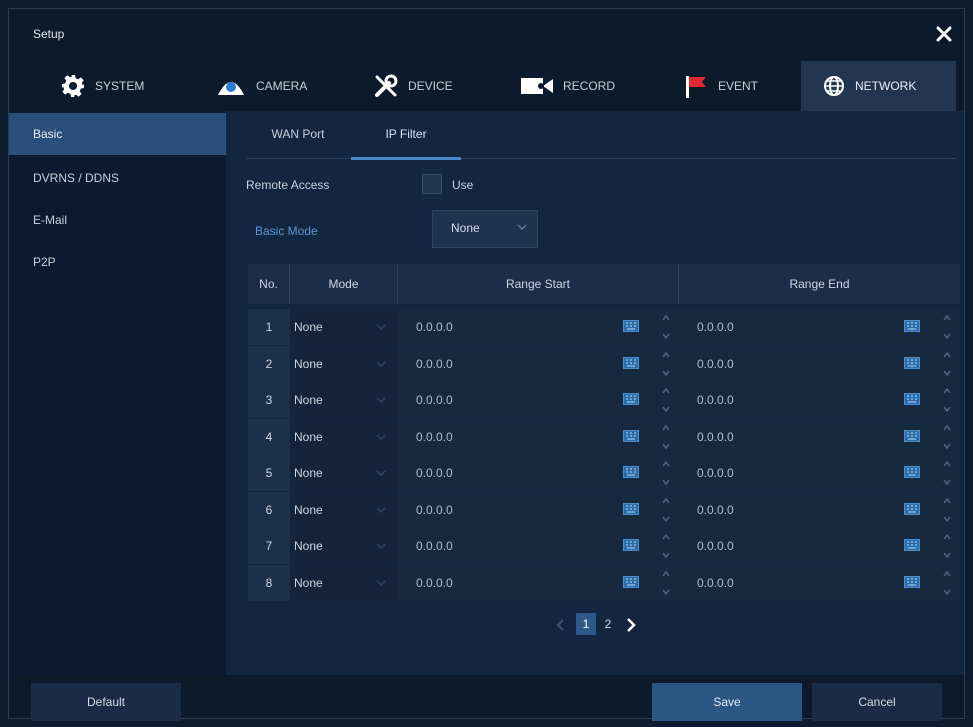 The image size is (973, 727). Describe the element at coordinates (117, 262) in the screenshot. I see `sidebar-item-p2p: P2P` at that location.